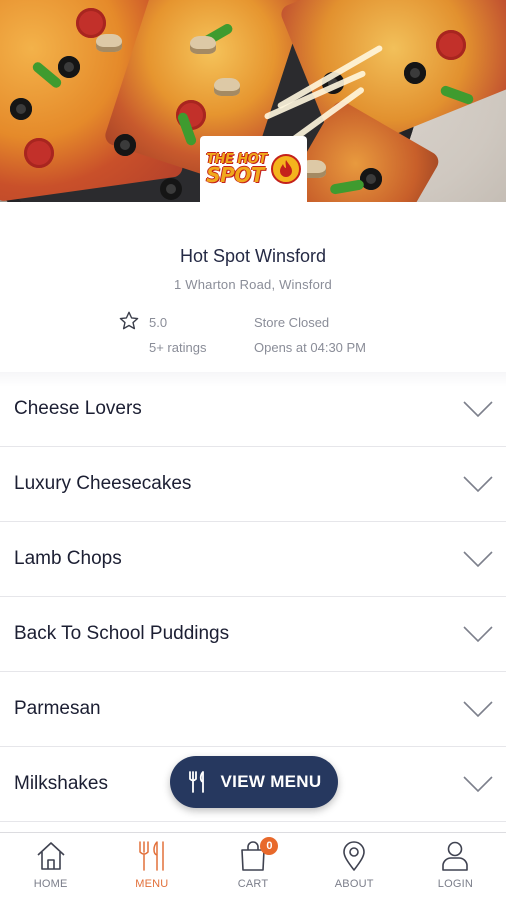 The height and width of the screenshot is (900, 506). What do you see at coordinates (158, 322) in the screenshot?
I see `rating-value: 5.0` at bounding box center [158, 322].